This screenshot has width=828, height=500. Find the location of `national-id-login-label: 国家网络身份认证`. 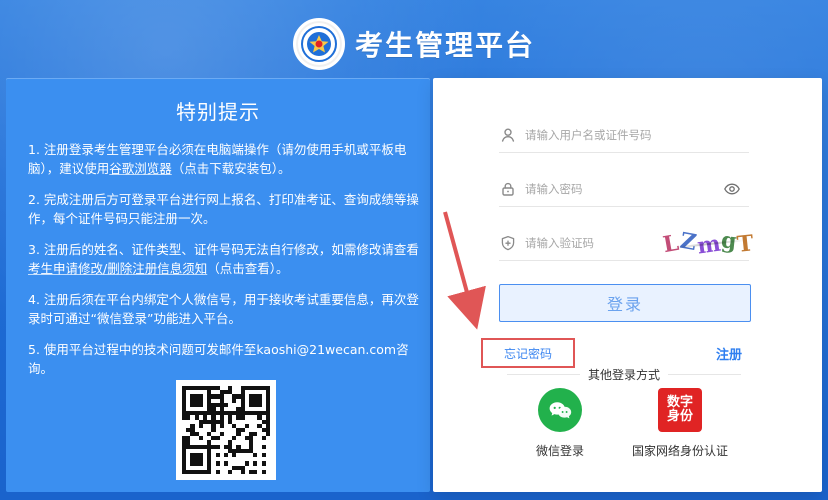

national-id-login-label: 国家网络身份认证 is located at coordinates (679, 451).